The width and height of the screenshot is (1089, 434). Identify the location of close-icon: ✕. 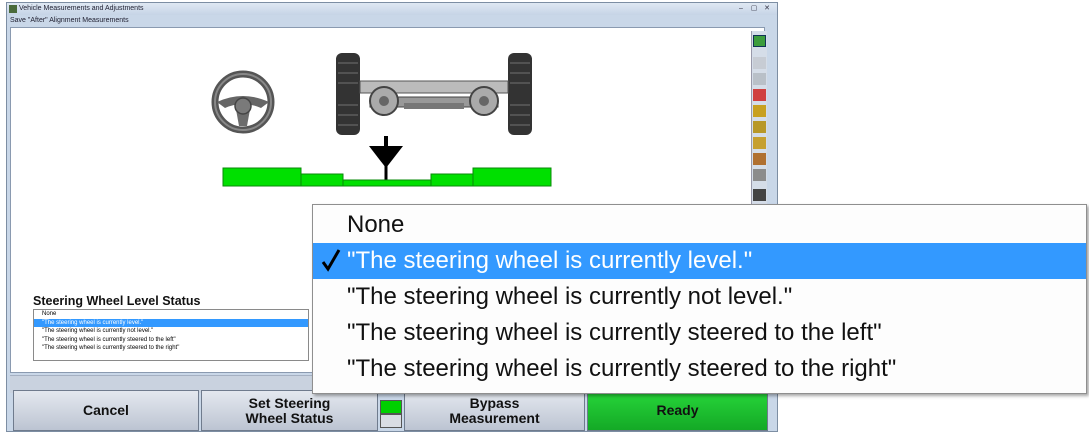
(767, 8).